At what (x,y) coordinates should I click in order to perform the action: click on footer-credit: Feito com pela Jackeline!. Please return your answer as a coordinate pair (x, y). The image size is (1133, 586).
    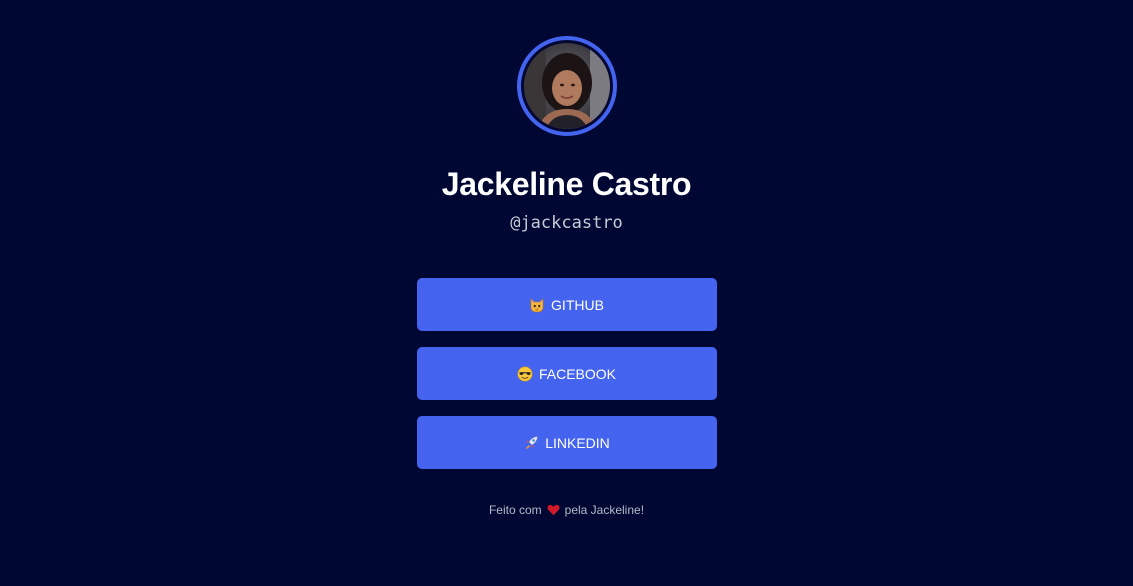
    Looking at the image, I should click on (567, 510).